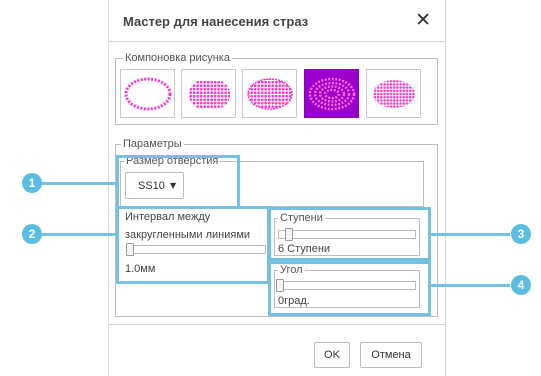 This screenshot has height=376, width=541. What do you see at coordinates (178, 182) in the screenshot?
I see `callout-1-frame` at bounding box center [178, 182].